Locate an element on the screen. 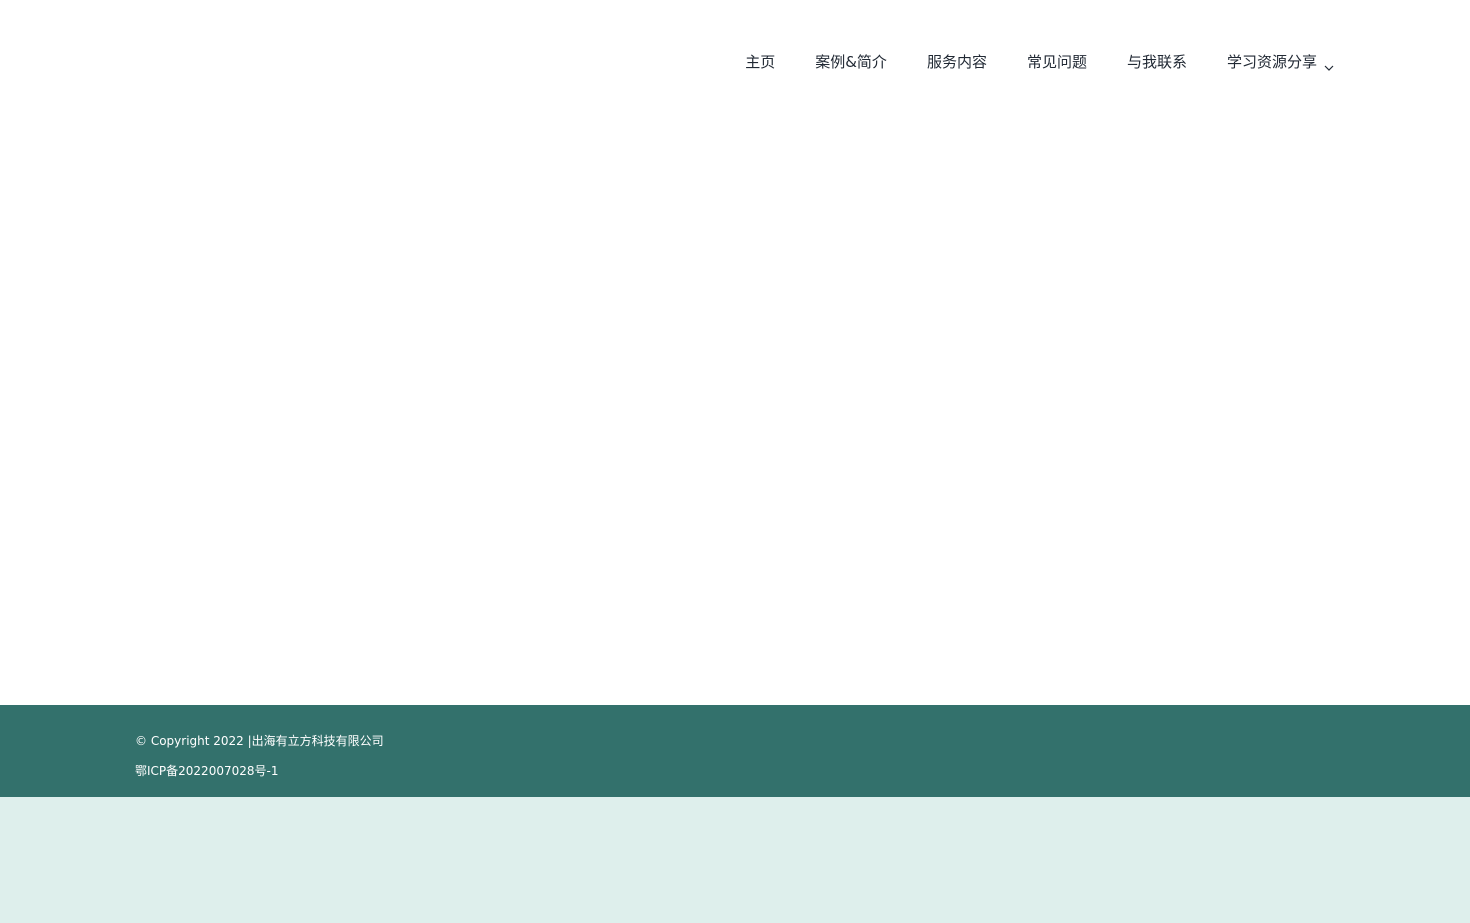 The width and height of the screenshot is (1470, 923). nav-item-label: 常见问题 is located at coordinates (1056, 62).